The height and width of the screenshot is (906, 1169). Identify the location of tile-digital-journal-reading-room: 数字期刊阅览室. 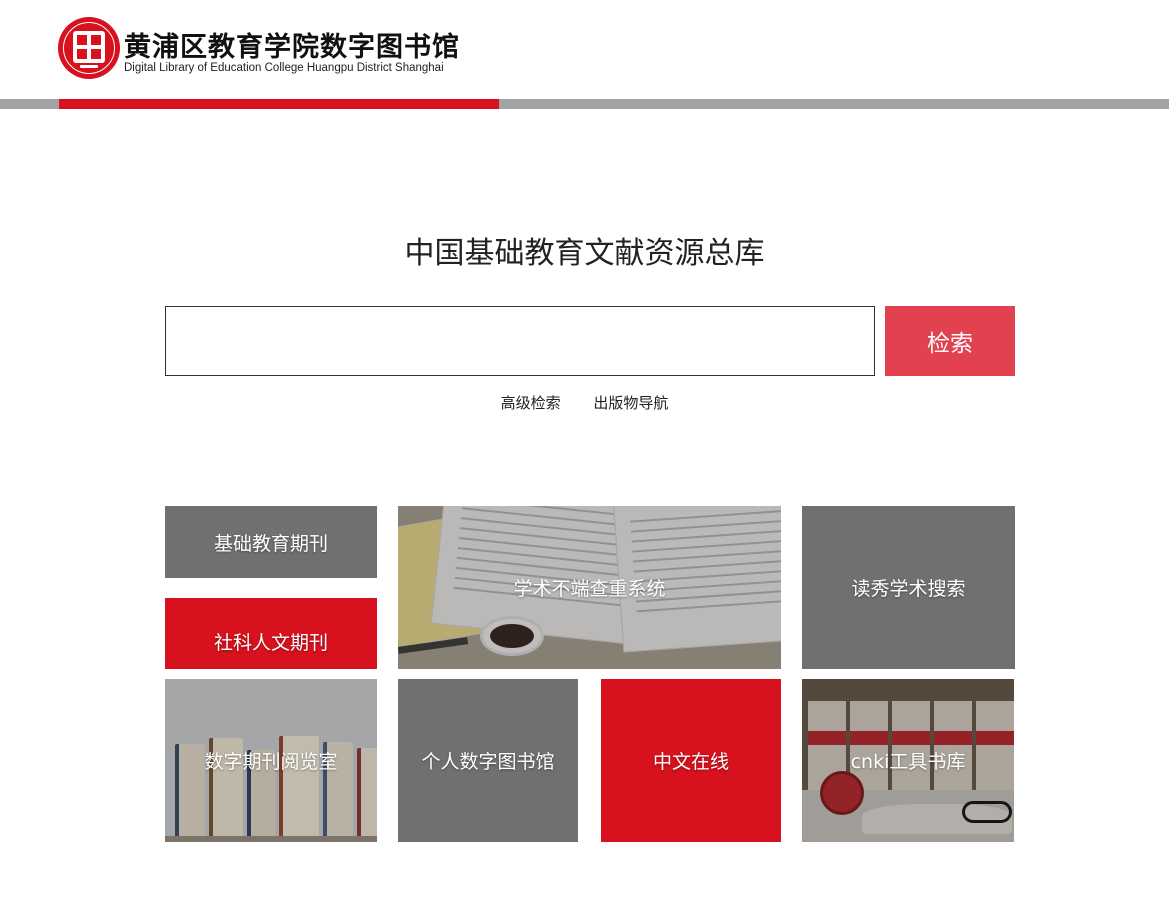
(271, 760).